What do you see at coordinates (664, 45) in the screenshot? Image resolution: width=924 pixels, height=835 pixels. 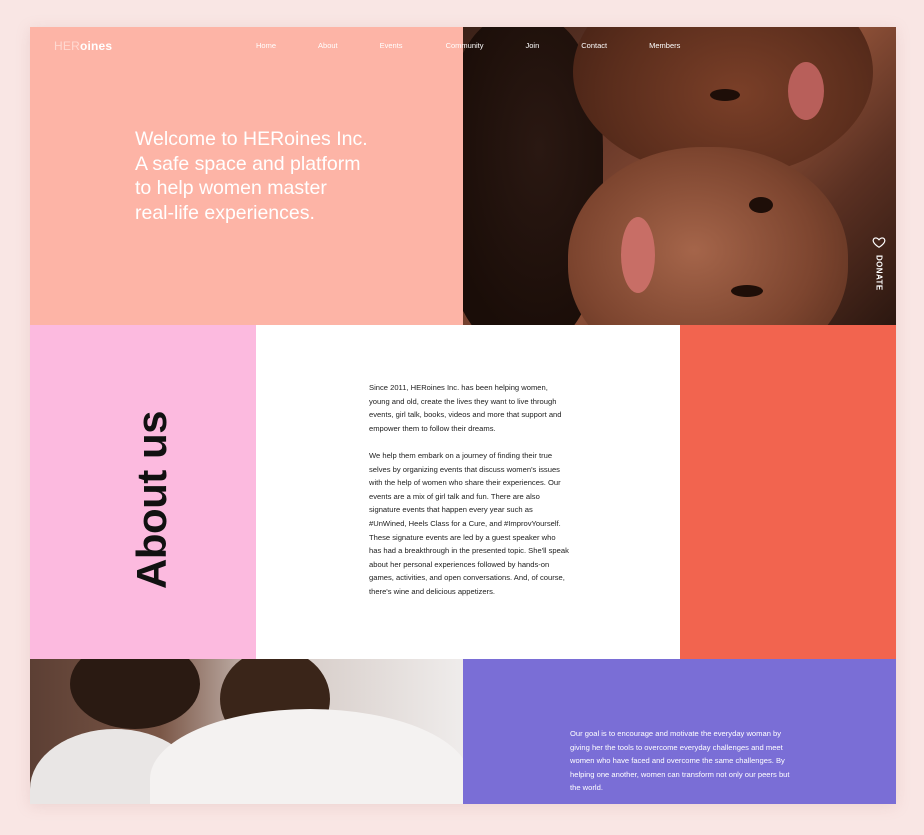 I see `nav-item-members: Members` at bounding box center [664, 45].